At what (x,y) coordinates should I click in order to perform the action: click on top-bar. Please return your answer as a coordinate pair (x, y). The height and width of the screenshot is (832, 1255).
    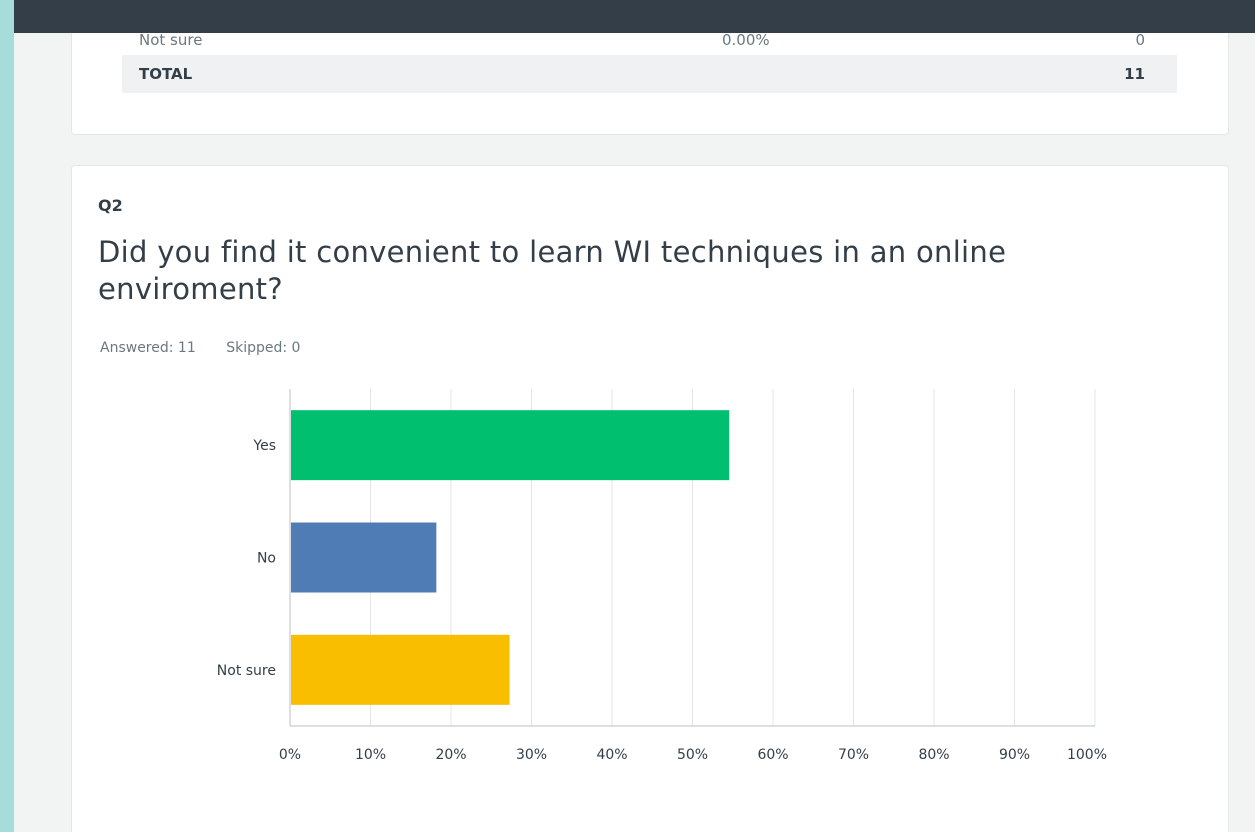
    Looking at the image, I should click on (634, 16).